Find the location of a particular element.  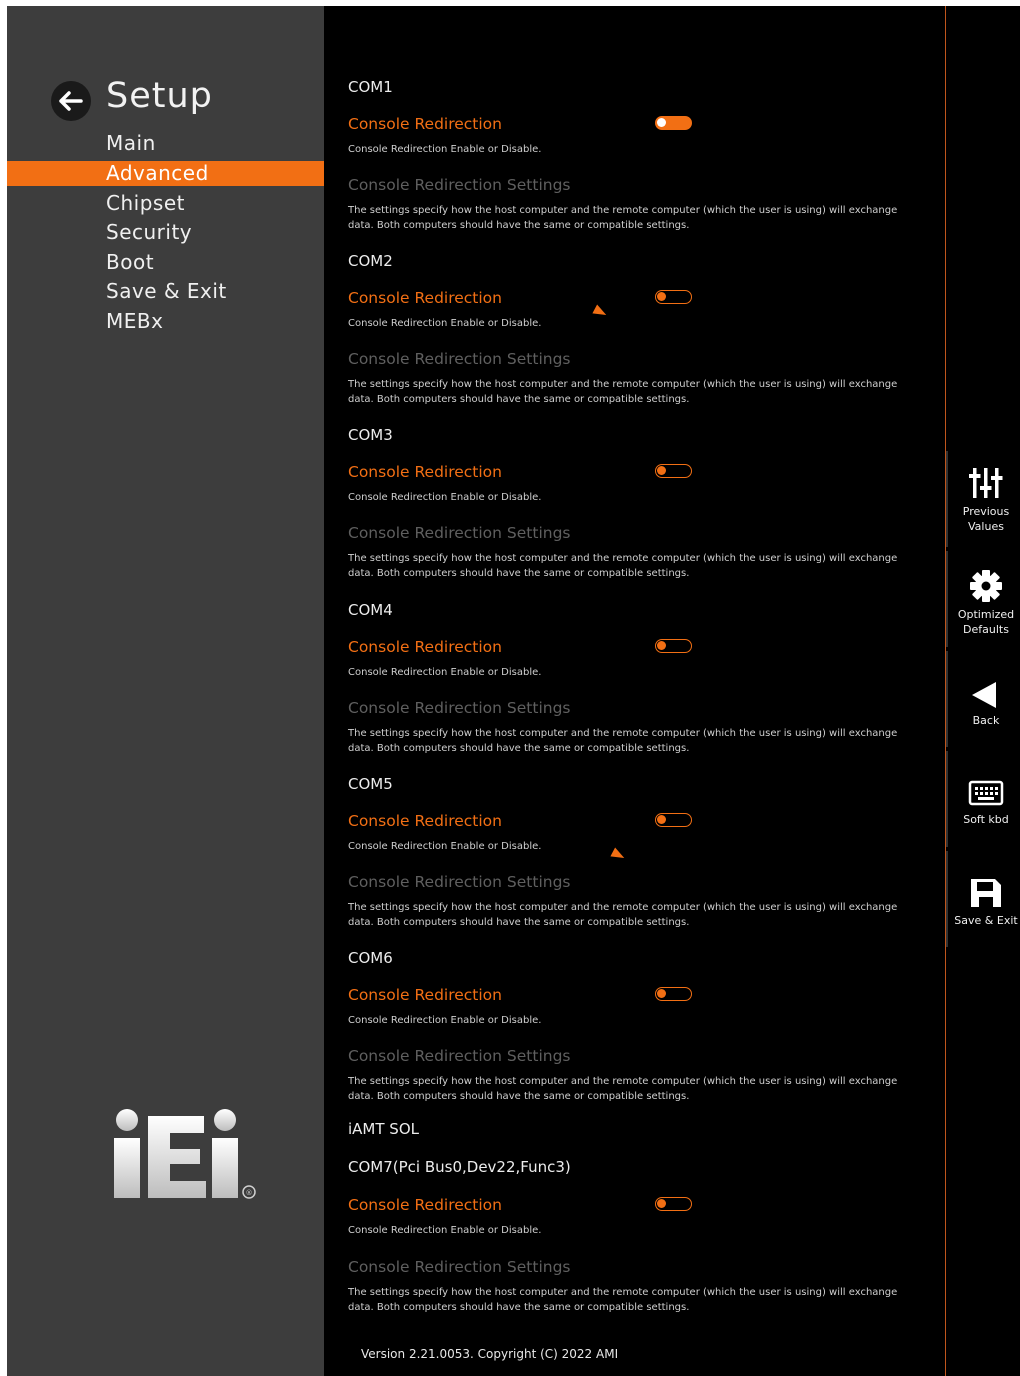

com-port-title: COM2 is located at coordinates (370, 261).